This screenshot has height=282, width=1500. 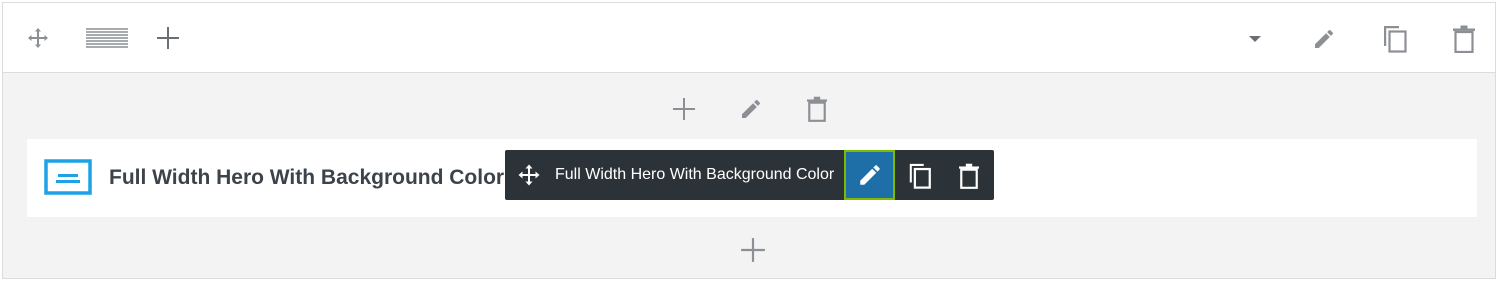 I want to click on caret-down-icon, so click(x=1255, y=39).